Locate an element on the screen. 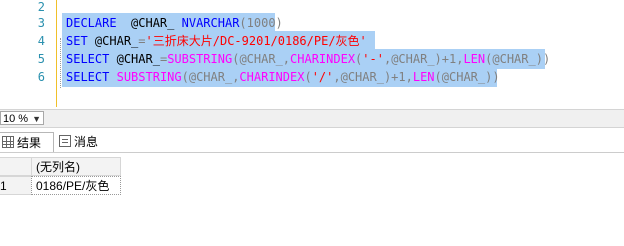 Image resolution: width=624 pixels, height=246 pixels. editor-status-bar: 10 % ▼ is located at coordinates (312, 118).